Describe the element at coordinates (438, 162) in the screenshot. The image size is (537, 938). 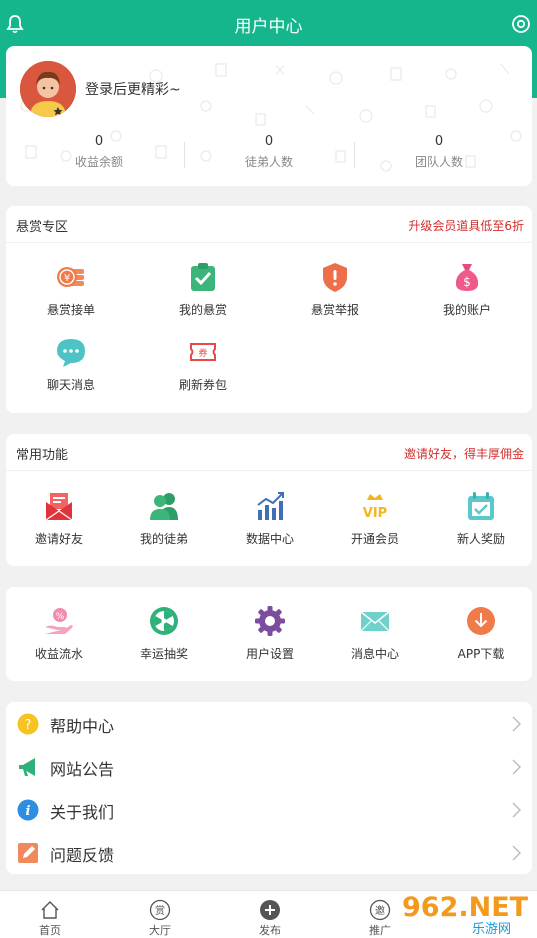
I see `stat-label: 团队人数` at that location.